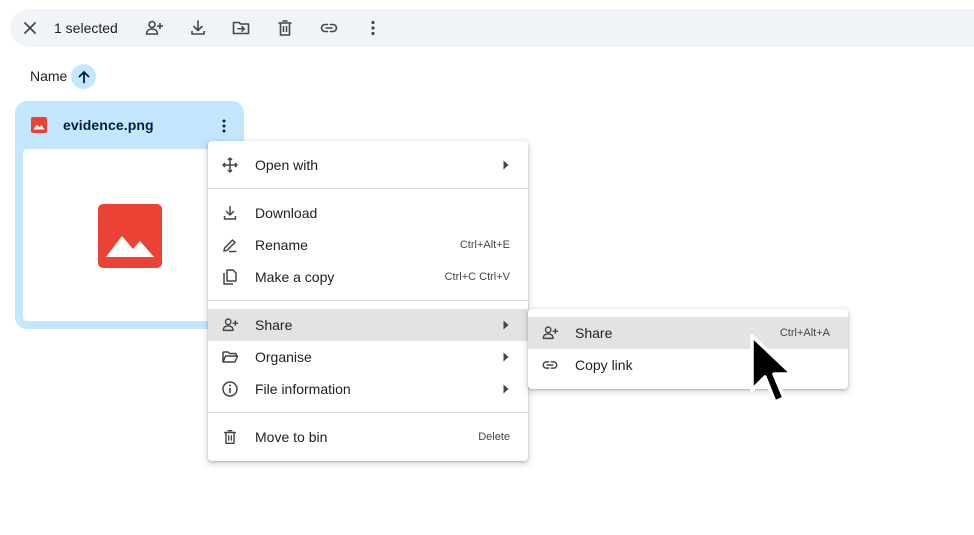  I want to click on submenu-item-label: Copy link, so click(604, 365).